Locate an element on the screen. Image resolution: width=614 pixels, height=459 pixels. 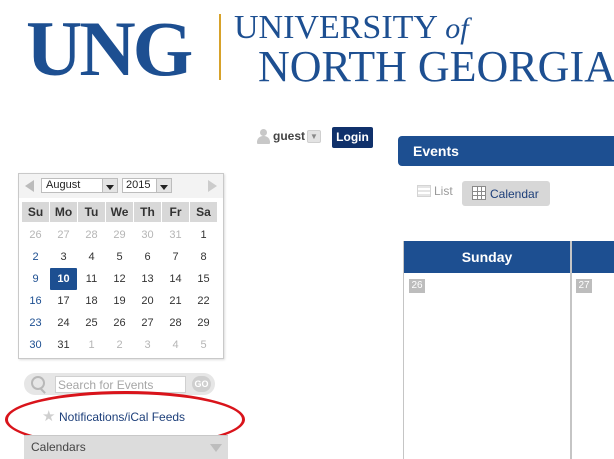
list-view-tab: List is located at coordinates (435, 191).